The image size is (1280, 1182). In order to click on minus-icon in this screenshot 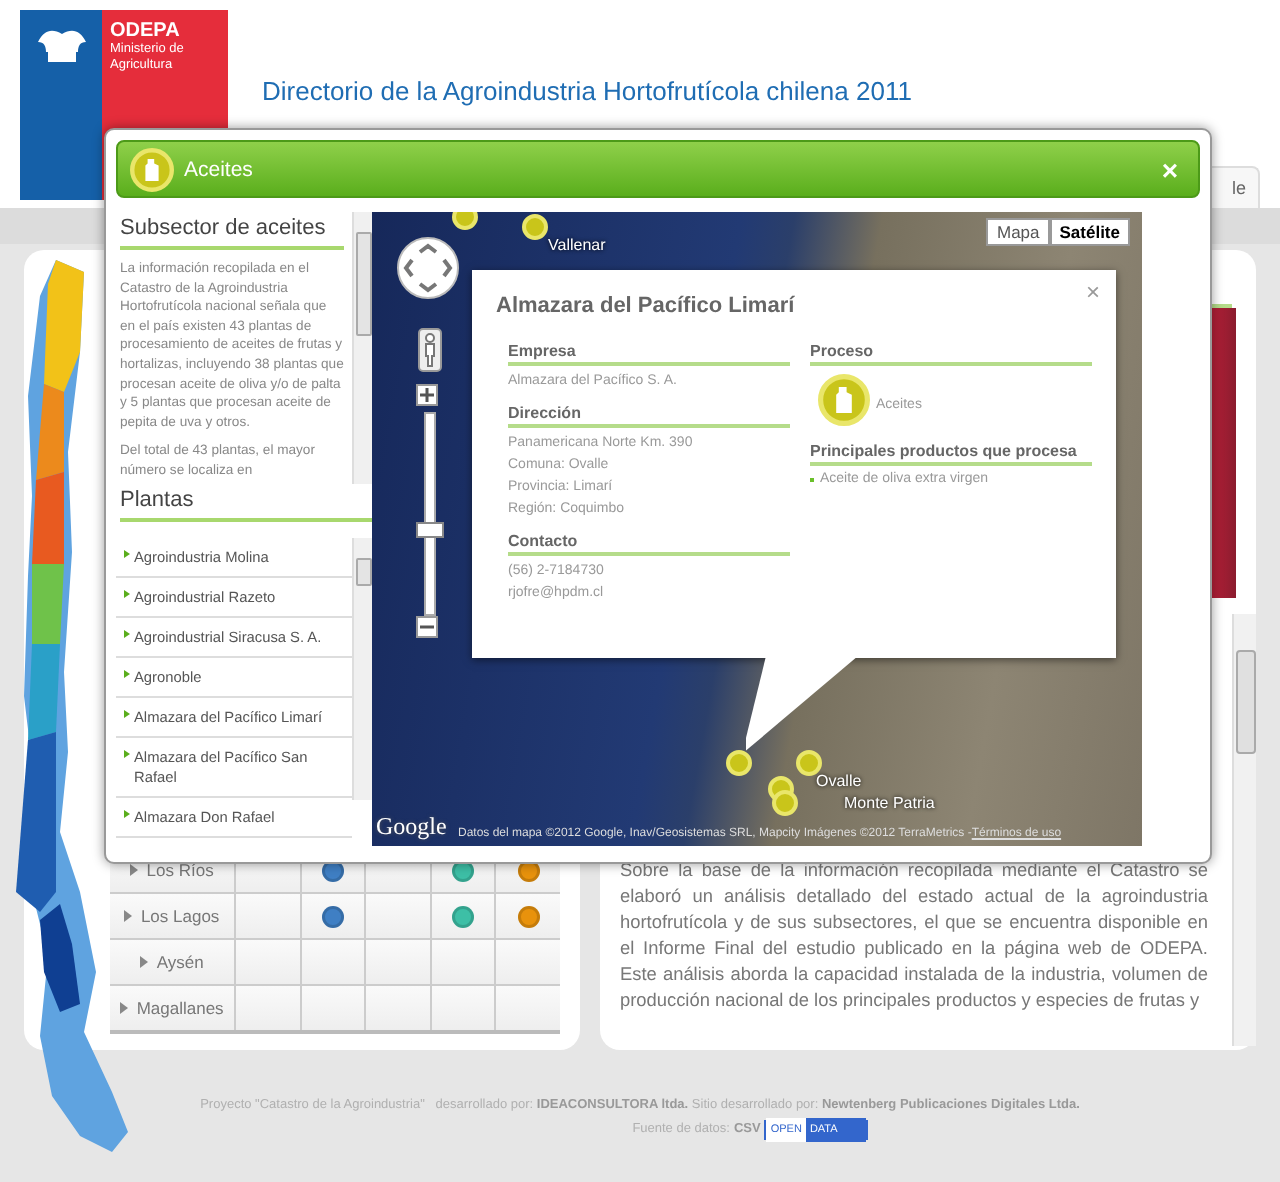, I will do `click(427, 627)`.